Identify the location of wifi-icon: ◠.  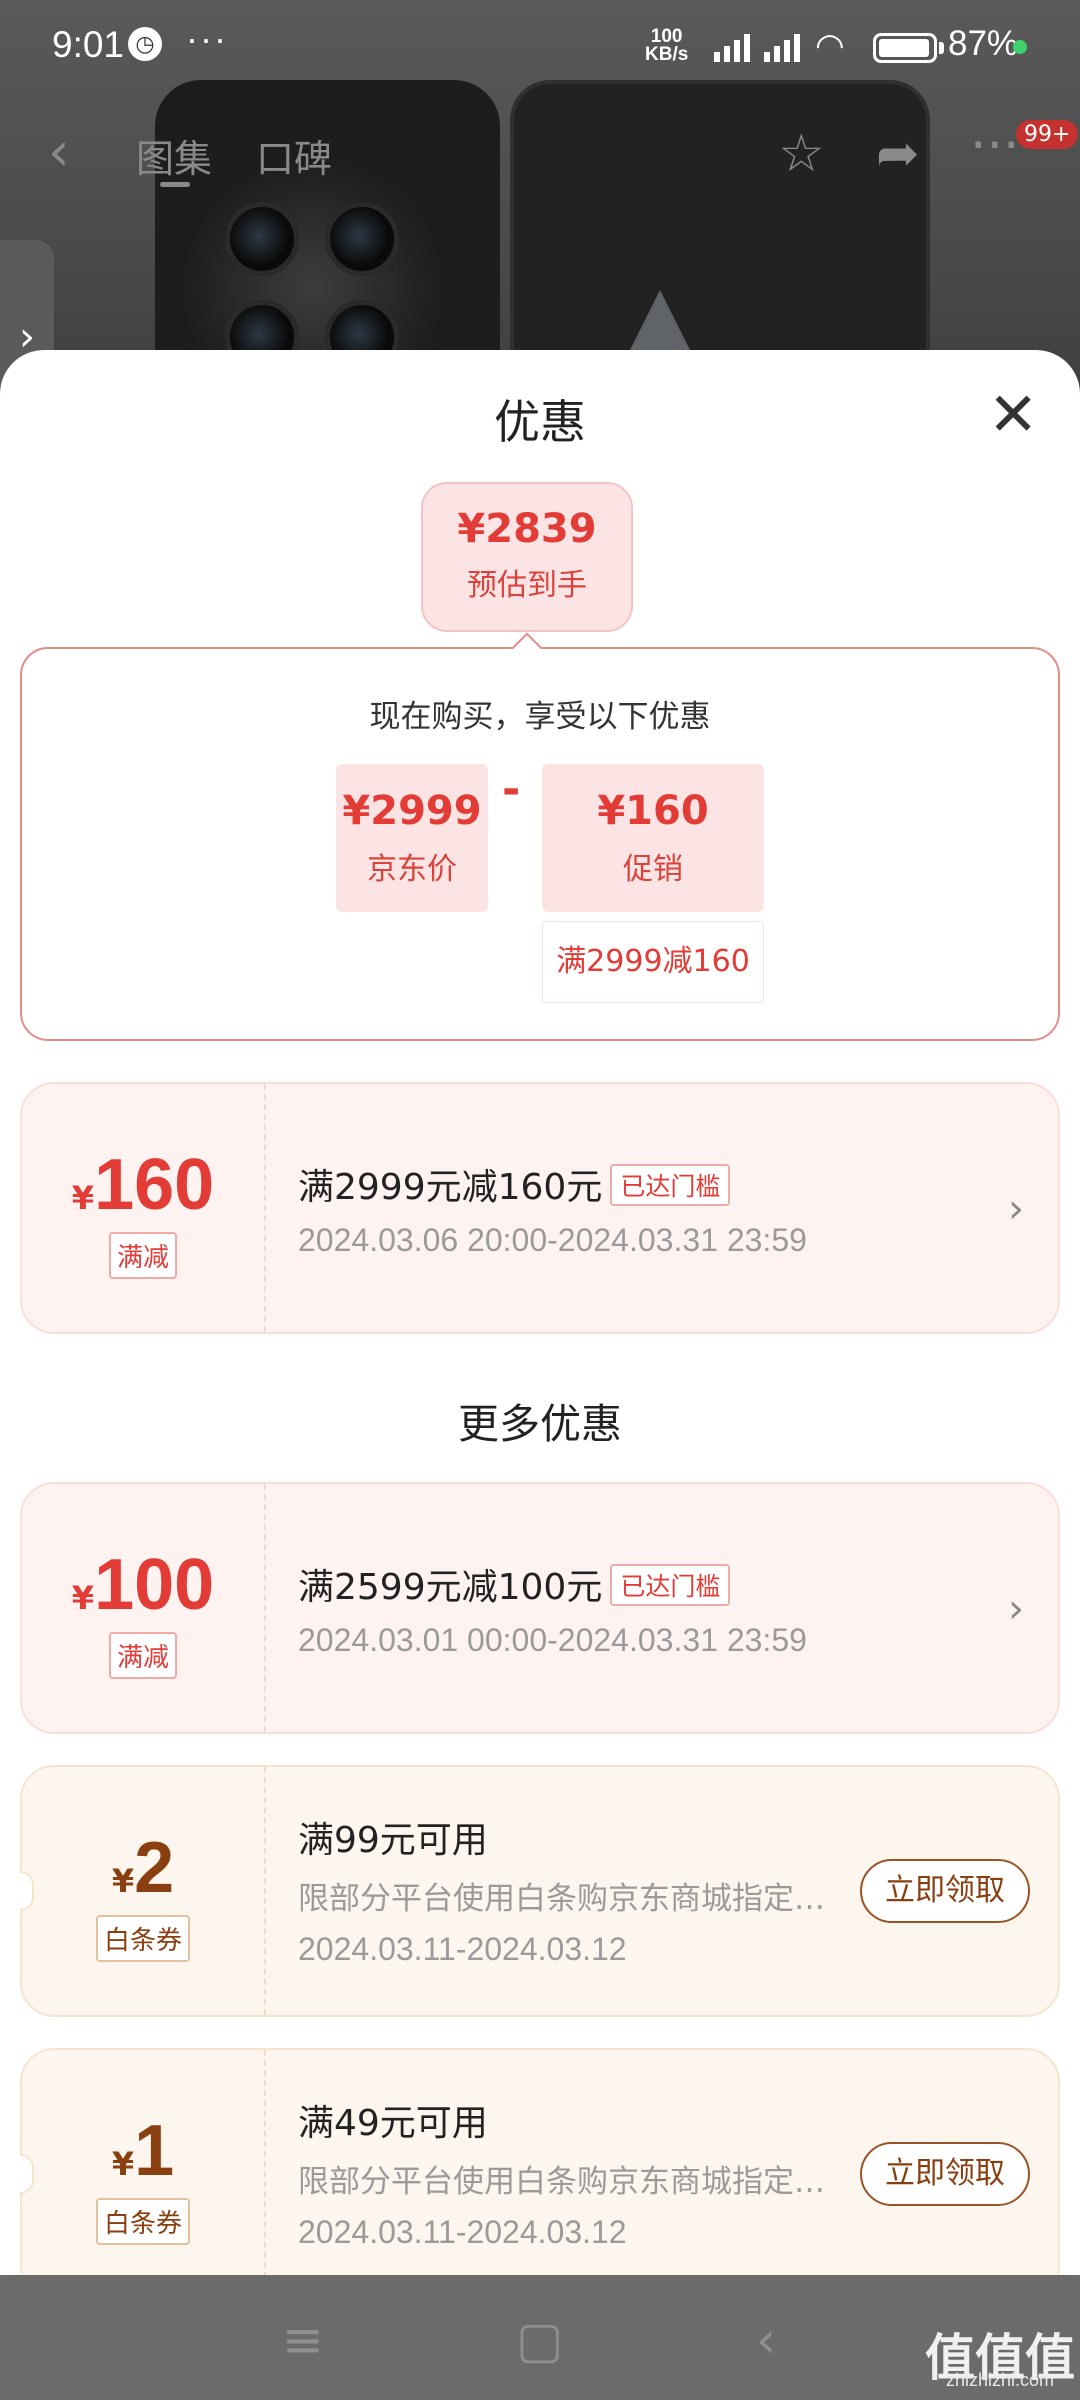
(830, 46).